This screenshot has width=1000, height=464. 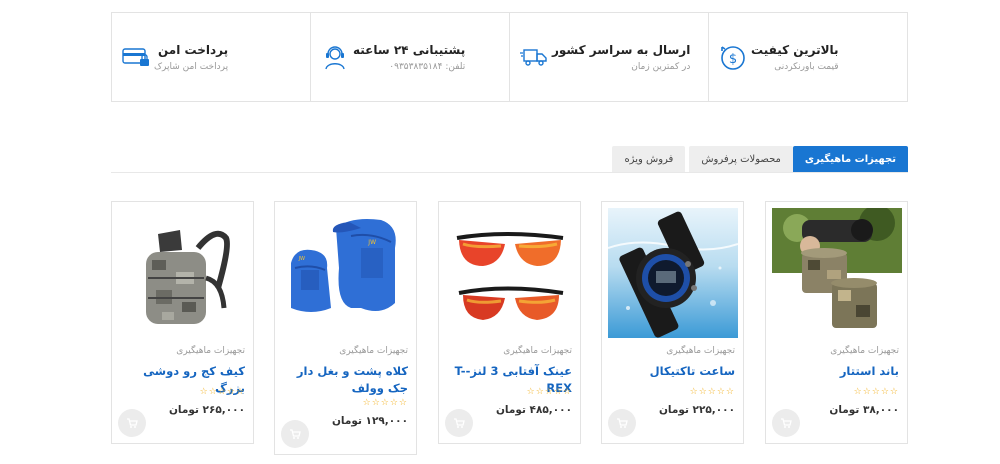 What do you see at coordinates (850, 159) in the screenshot?
I see `tab-fishing-gear: تجهیزات ماهیگیری` at bounding box center [850, 159].